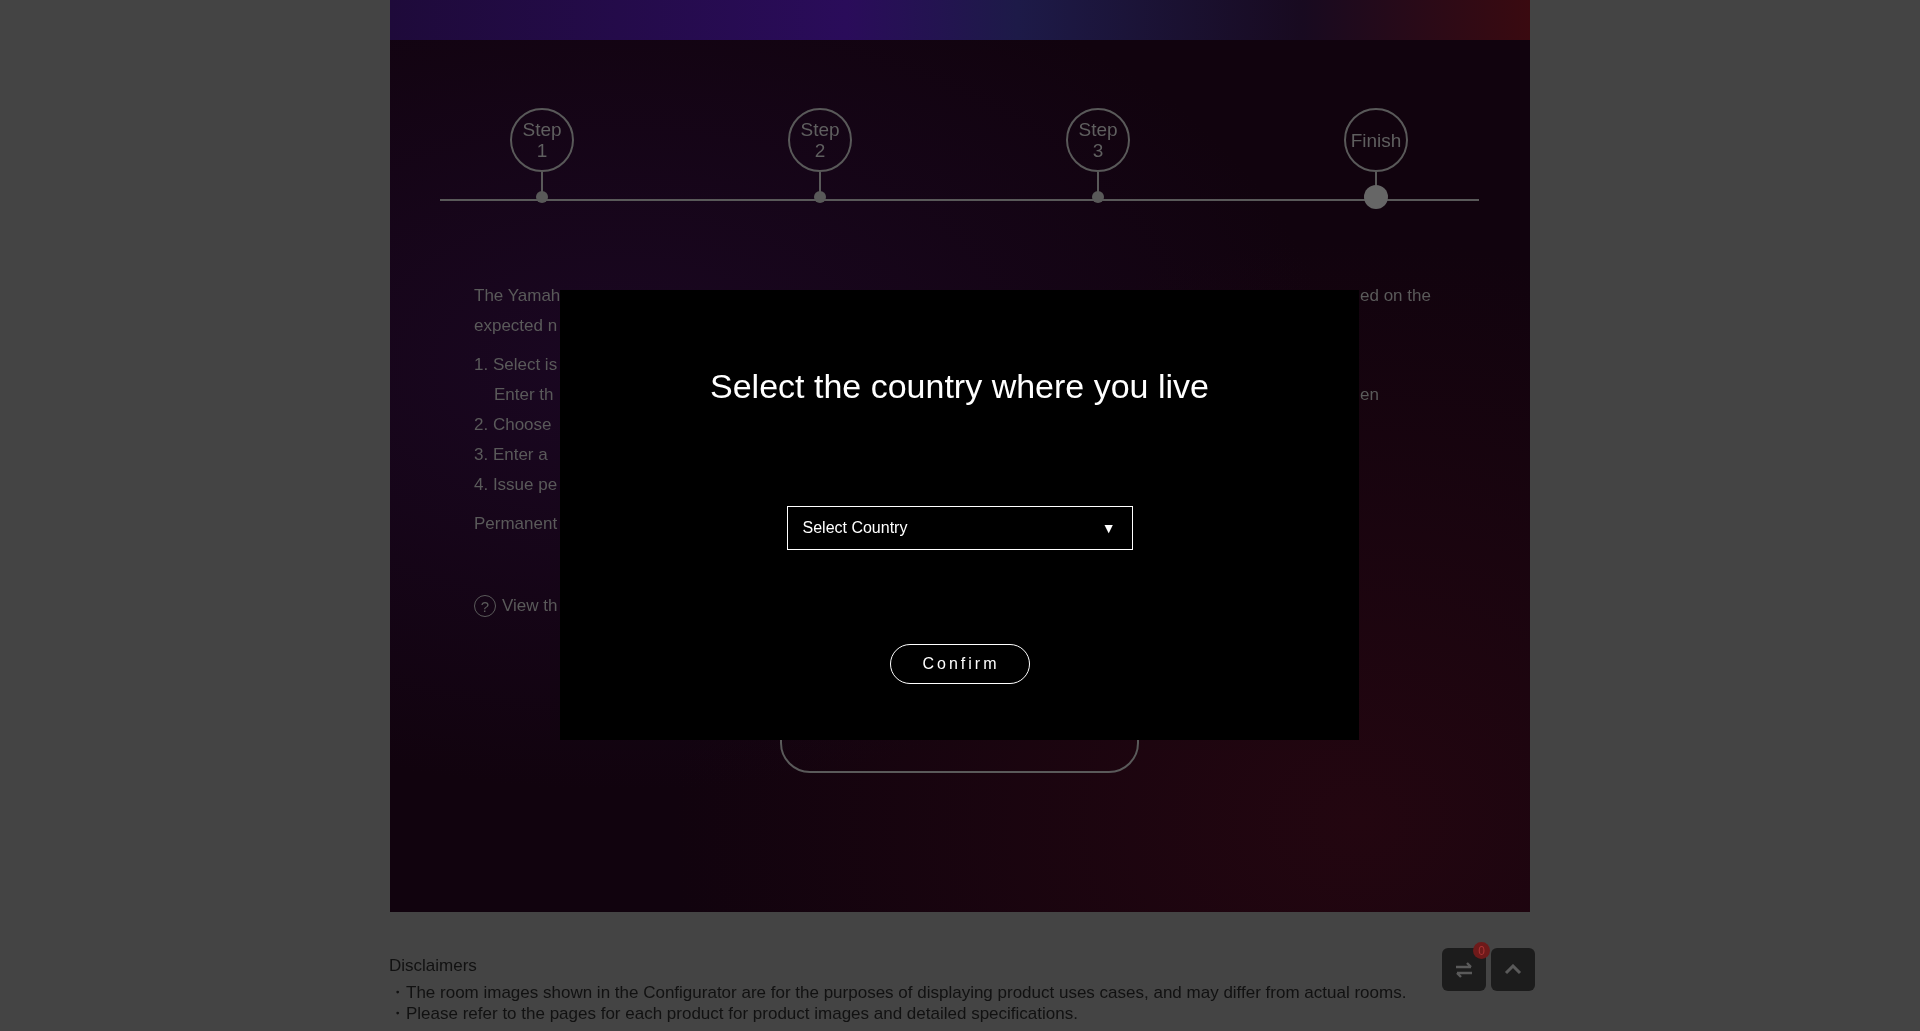 This screenshot has width=1920, height=1031. I want to click on count-badge: 0, so click(1481, 950).